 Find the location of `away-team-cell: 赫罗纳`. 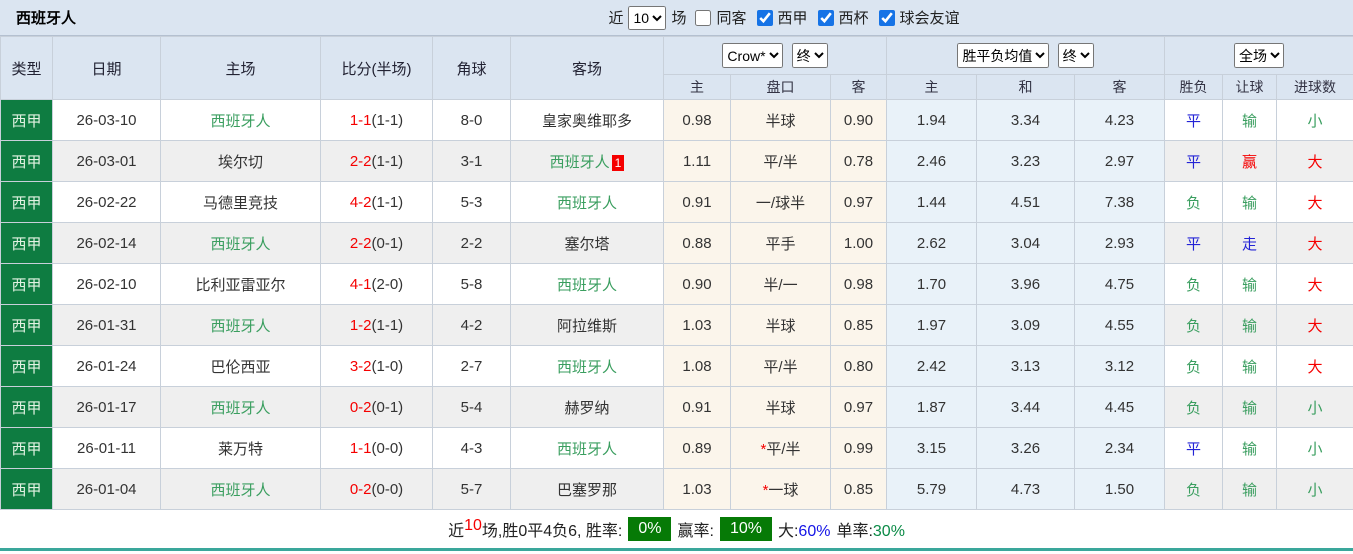

away-team-cell: 赫罗纳 is located at coordinates (587, 407).